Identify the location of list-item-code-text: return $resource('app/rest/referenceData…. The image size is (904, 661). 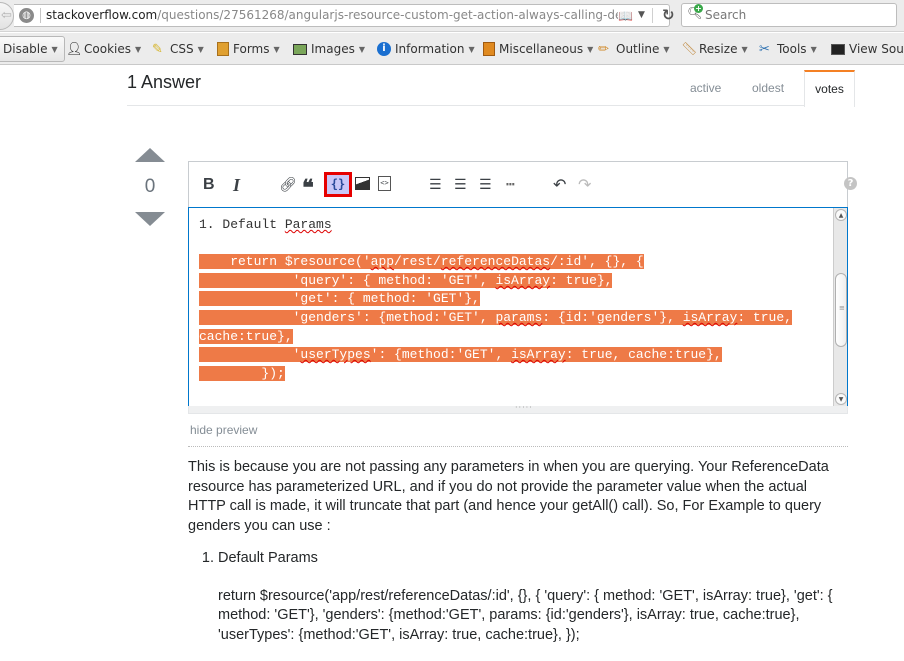
(525, 615).